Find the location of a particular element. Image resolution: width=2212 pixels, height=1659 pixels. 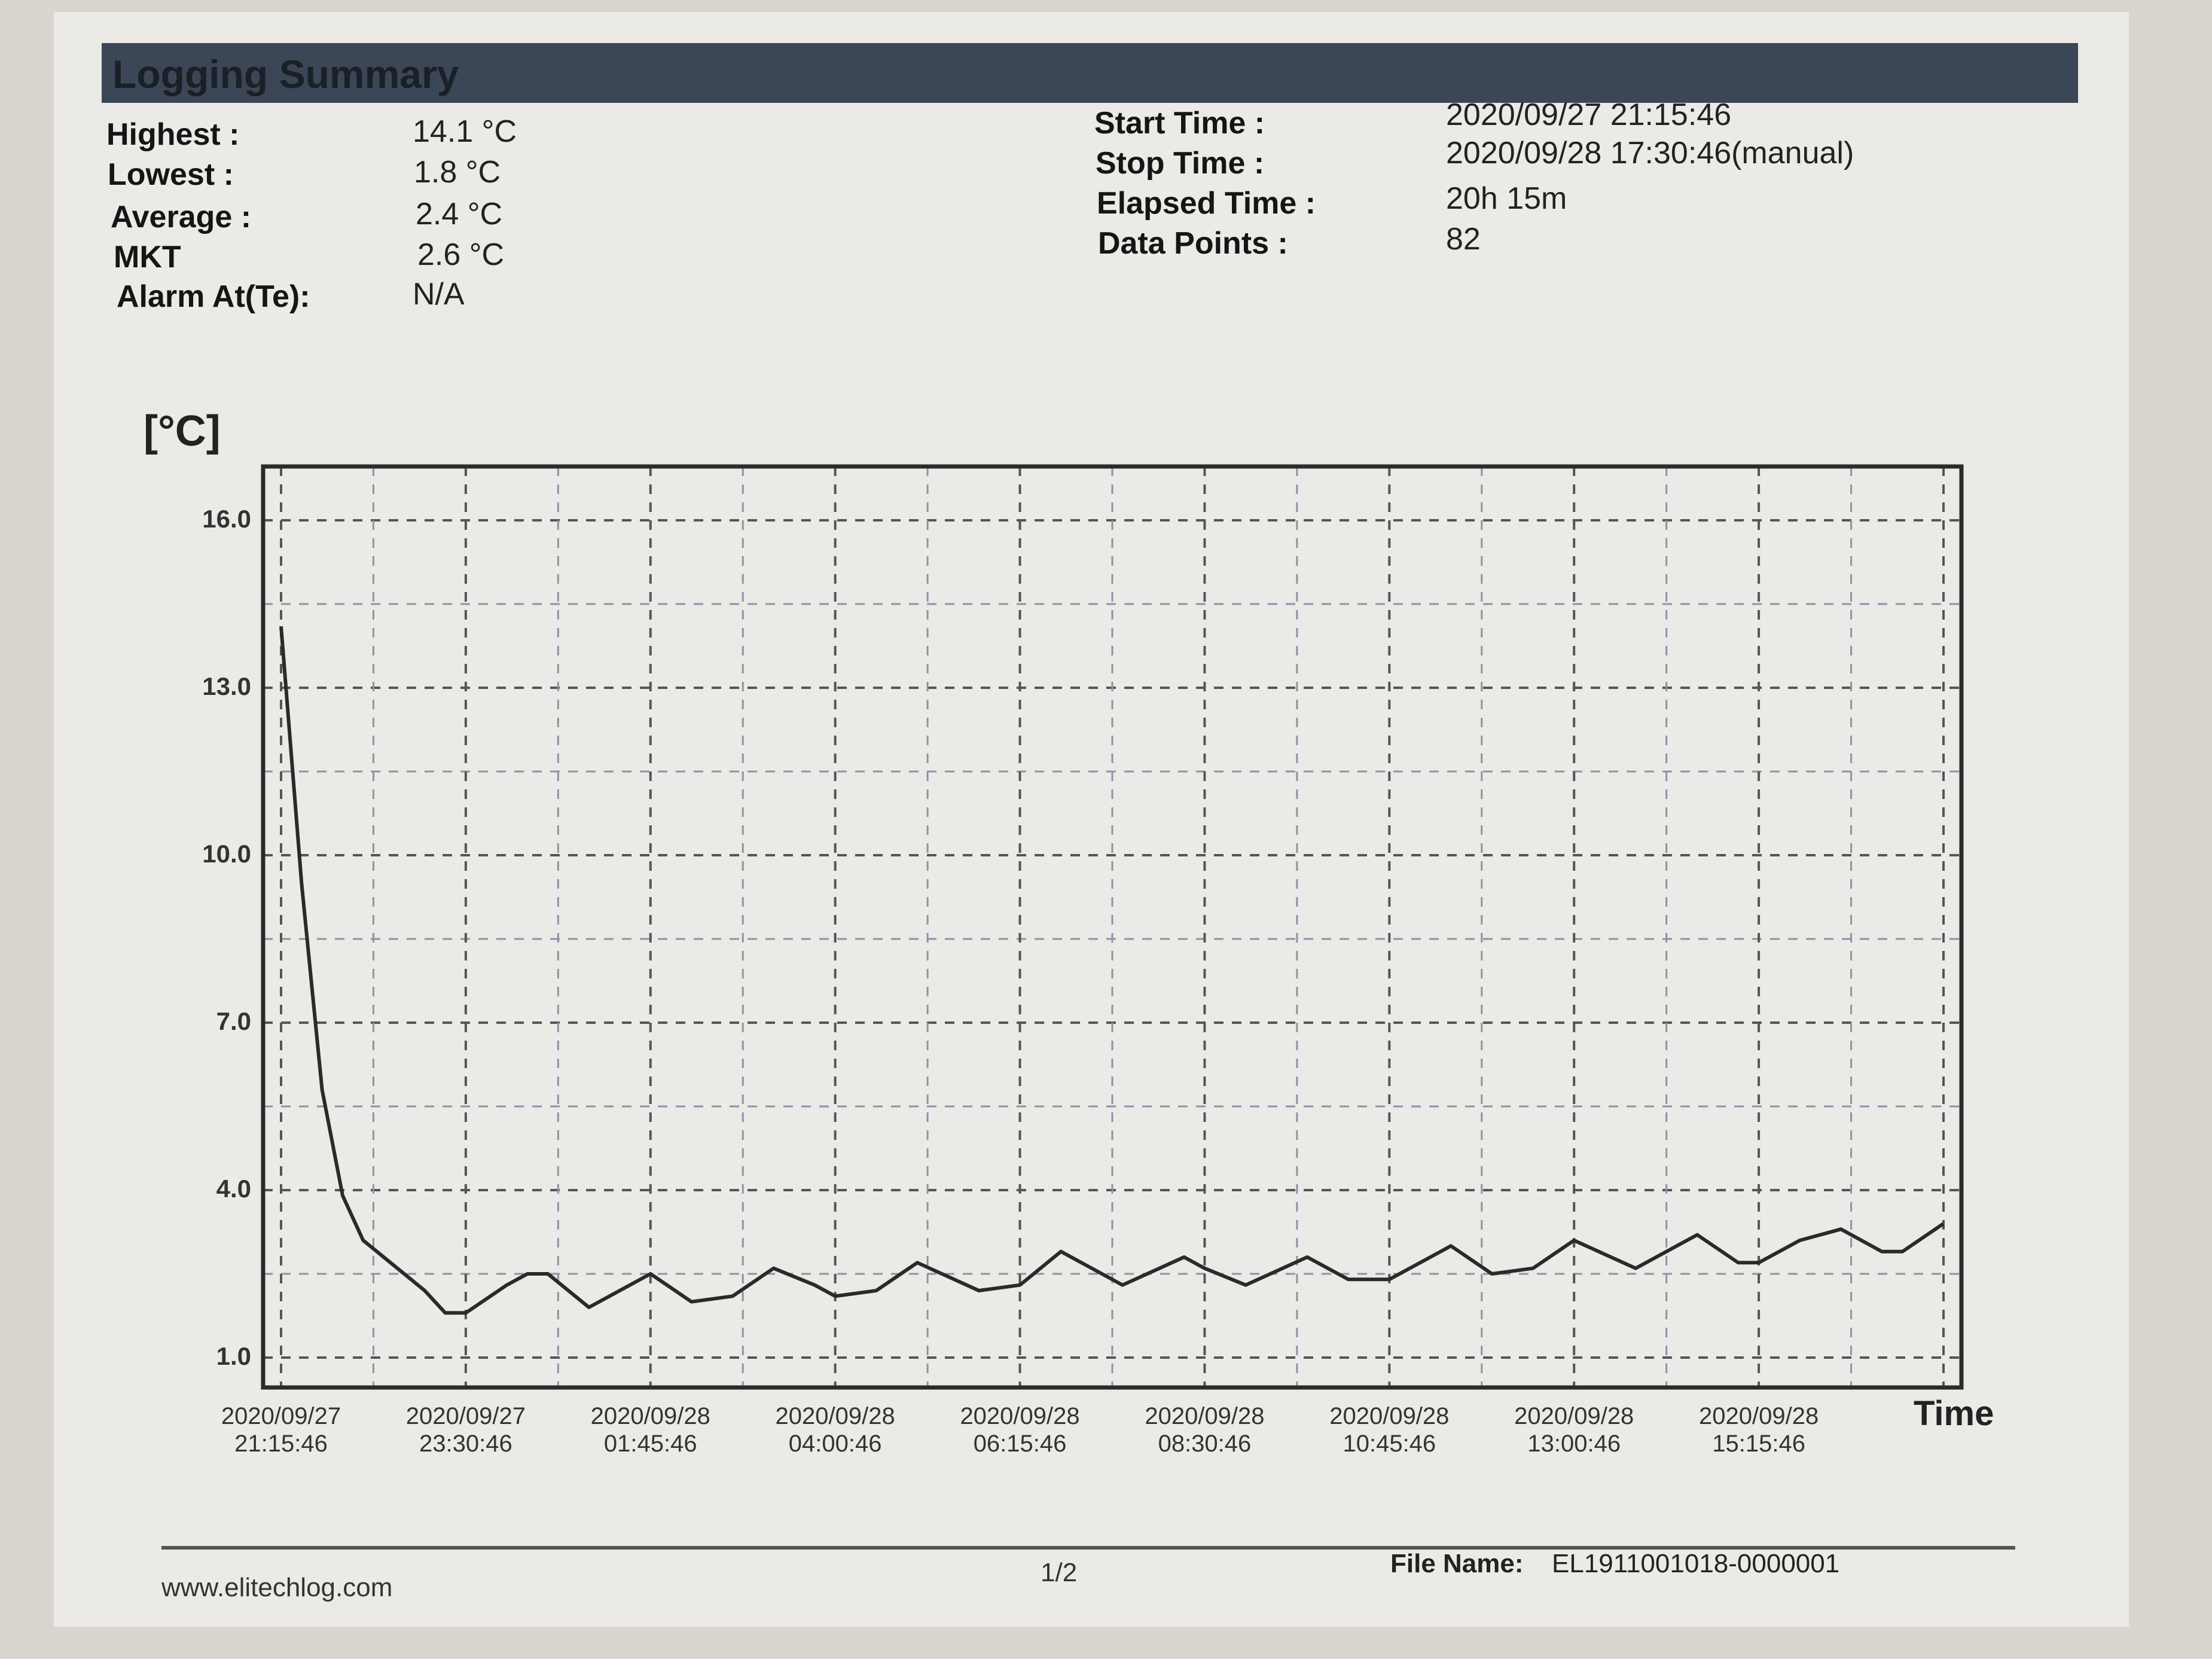

x-tick-label: 2020/09/27 23:30:46 is located at coordinates (466, 1429).